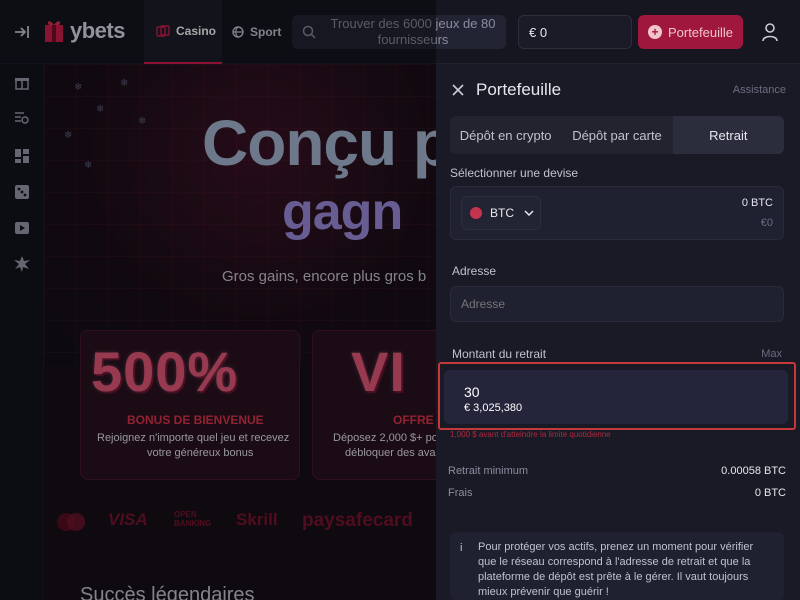 The image size is (800, 600). What do you see at coordinates (771, 354) in the screenshot?
I see `max-button: Max` at bounding box center [771, 354].